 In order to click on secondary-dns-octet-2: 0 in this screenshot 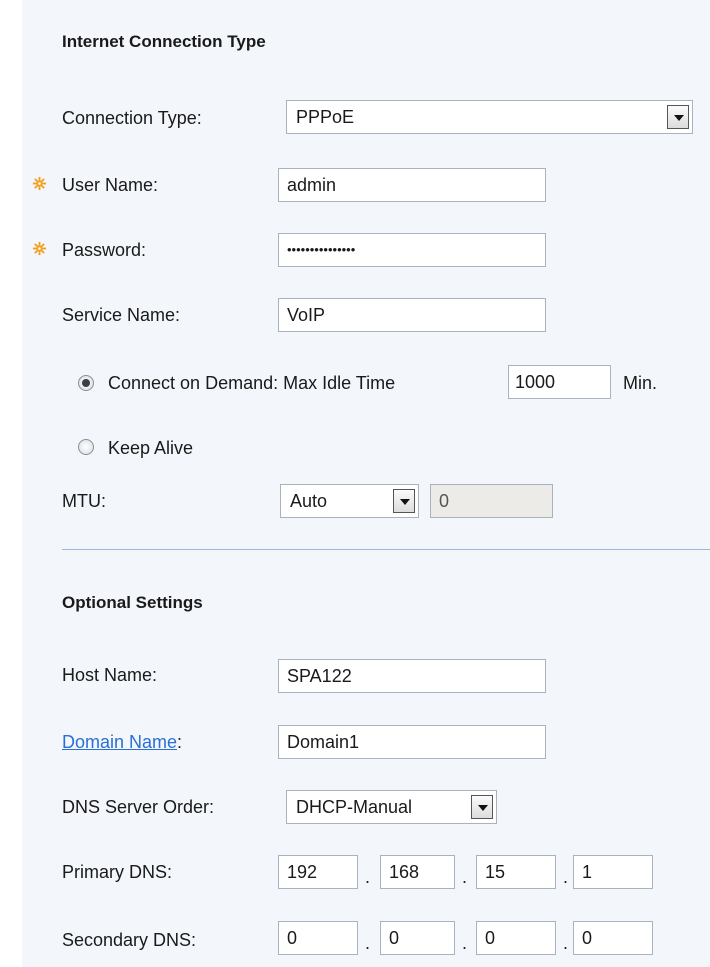, I will do `click(417, 938)`.